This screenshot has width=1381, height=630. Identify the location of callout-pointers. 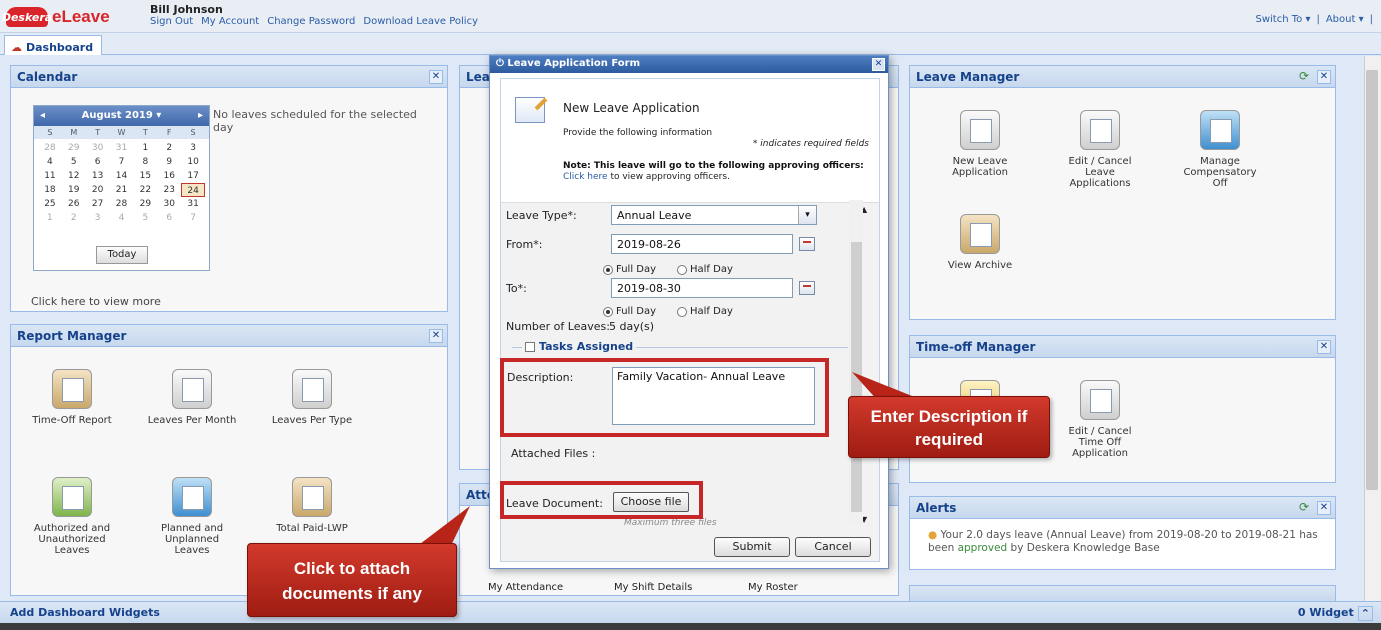
(666, 464).